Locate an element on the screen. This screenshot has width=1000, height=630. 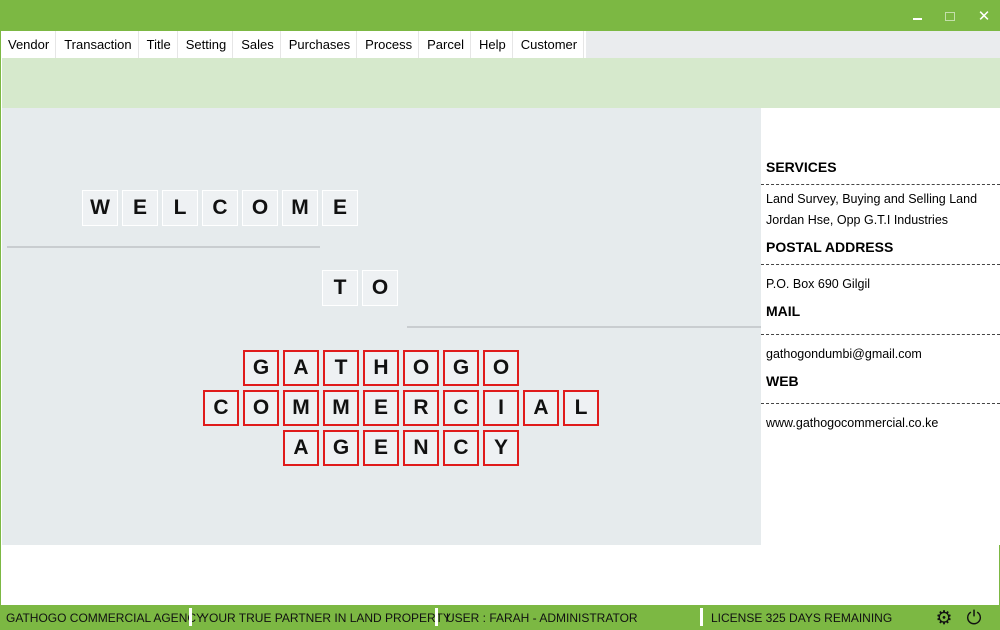
menu-purchases: Purchases is located at coordinates (320, 44).